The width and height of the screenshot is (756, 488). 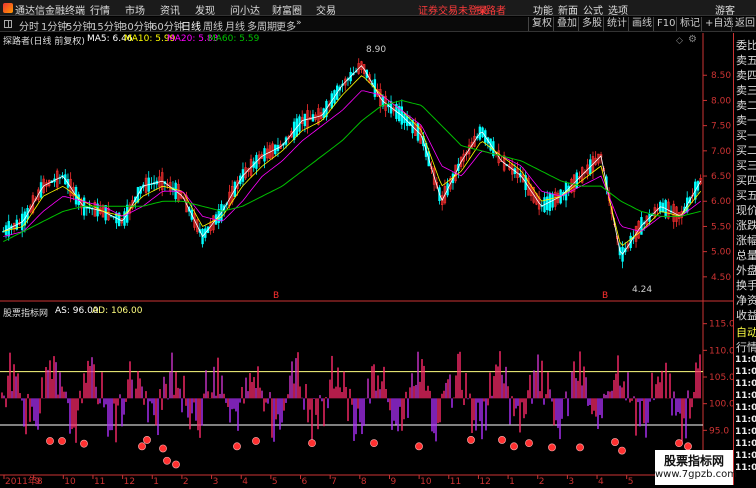 I want to click on chart-diamond-icon: ◇, so click(x=679, y=41).